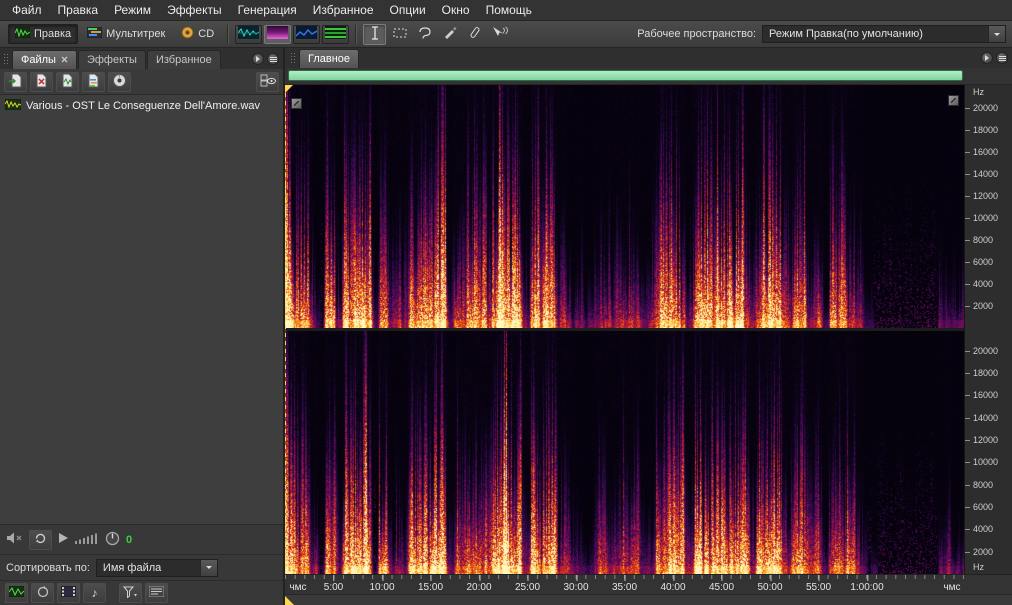 This screenshot has width=1012, height=605. I want to click on mute-speaker-icon, so click(14, 539).